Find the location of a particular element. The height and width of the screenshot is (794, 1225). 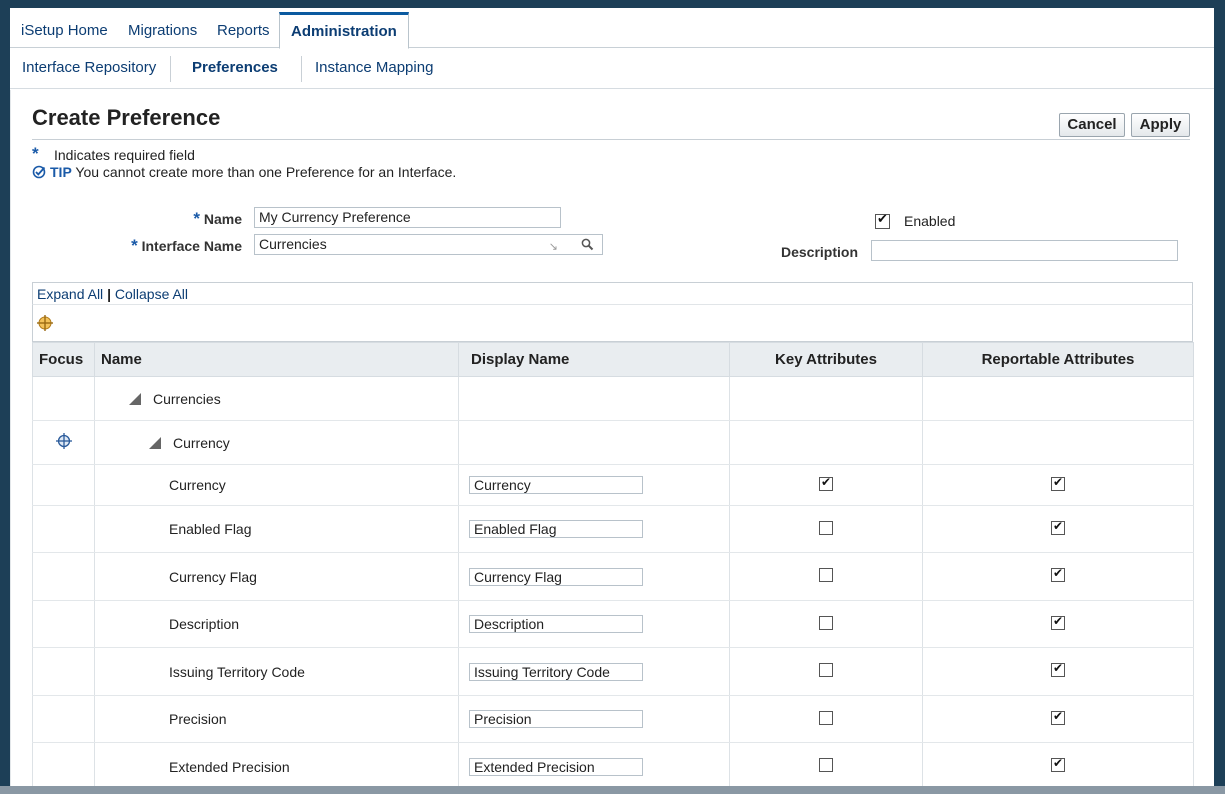

display-name-input: Enabled Flag is located at coordinates (556, 529).